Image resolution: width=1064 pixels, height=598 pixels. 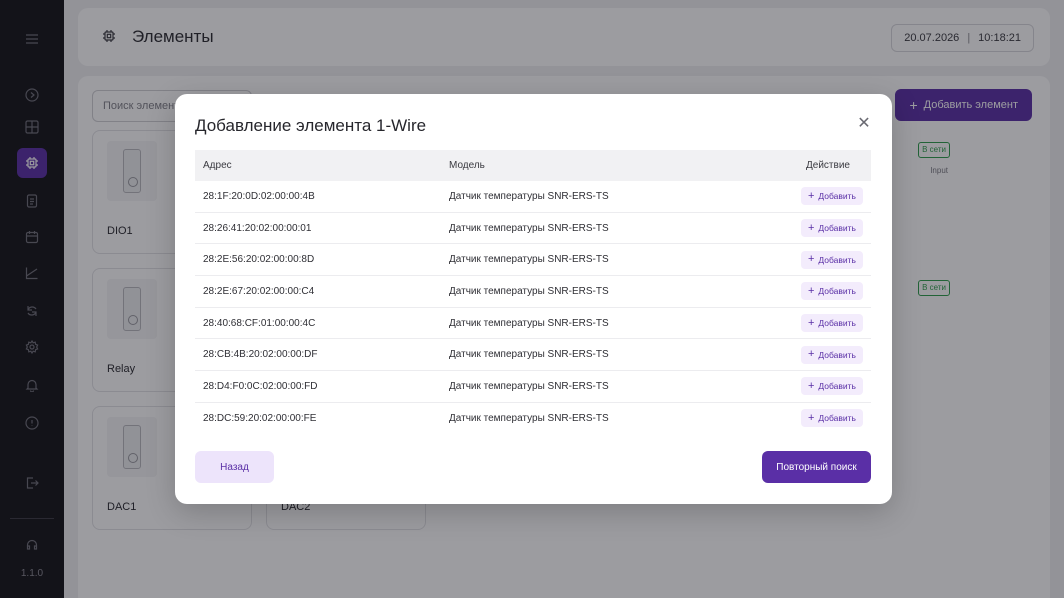 What do you see at coordinates (259, 291) in the screenshot?
I see `row-address: 28:2E:67:20:02:00:00:C4` at bounding box center [259, 291].